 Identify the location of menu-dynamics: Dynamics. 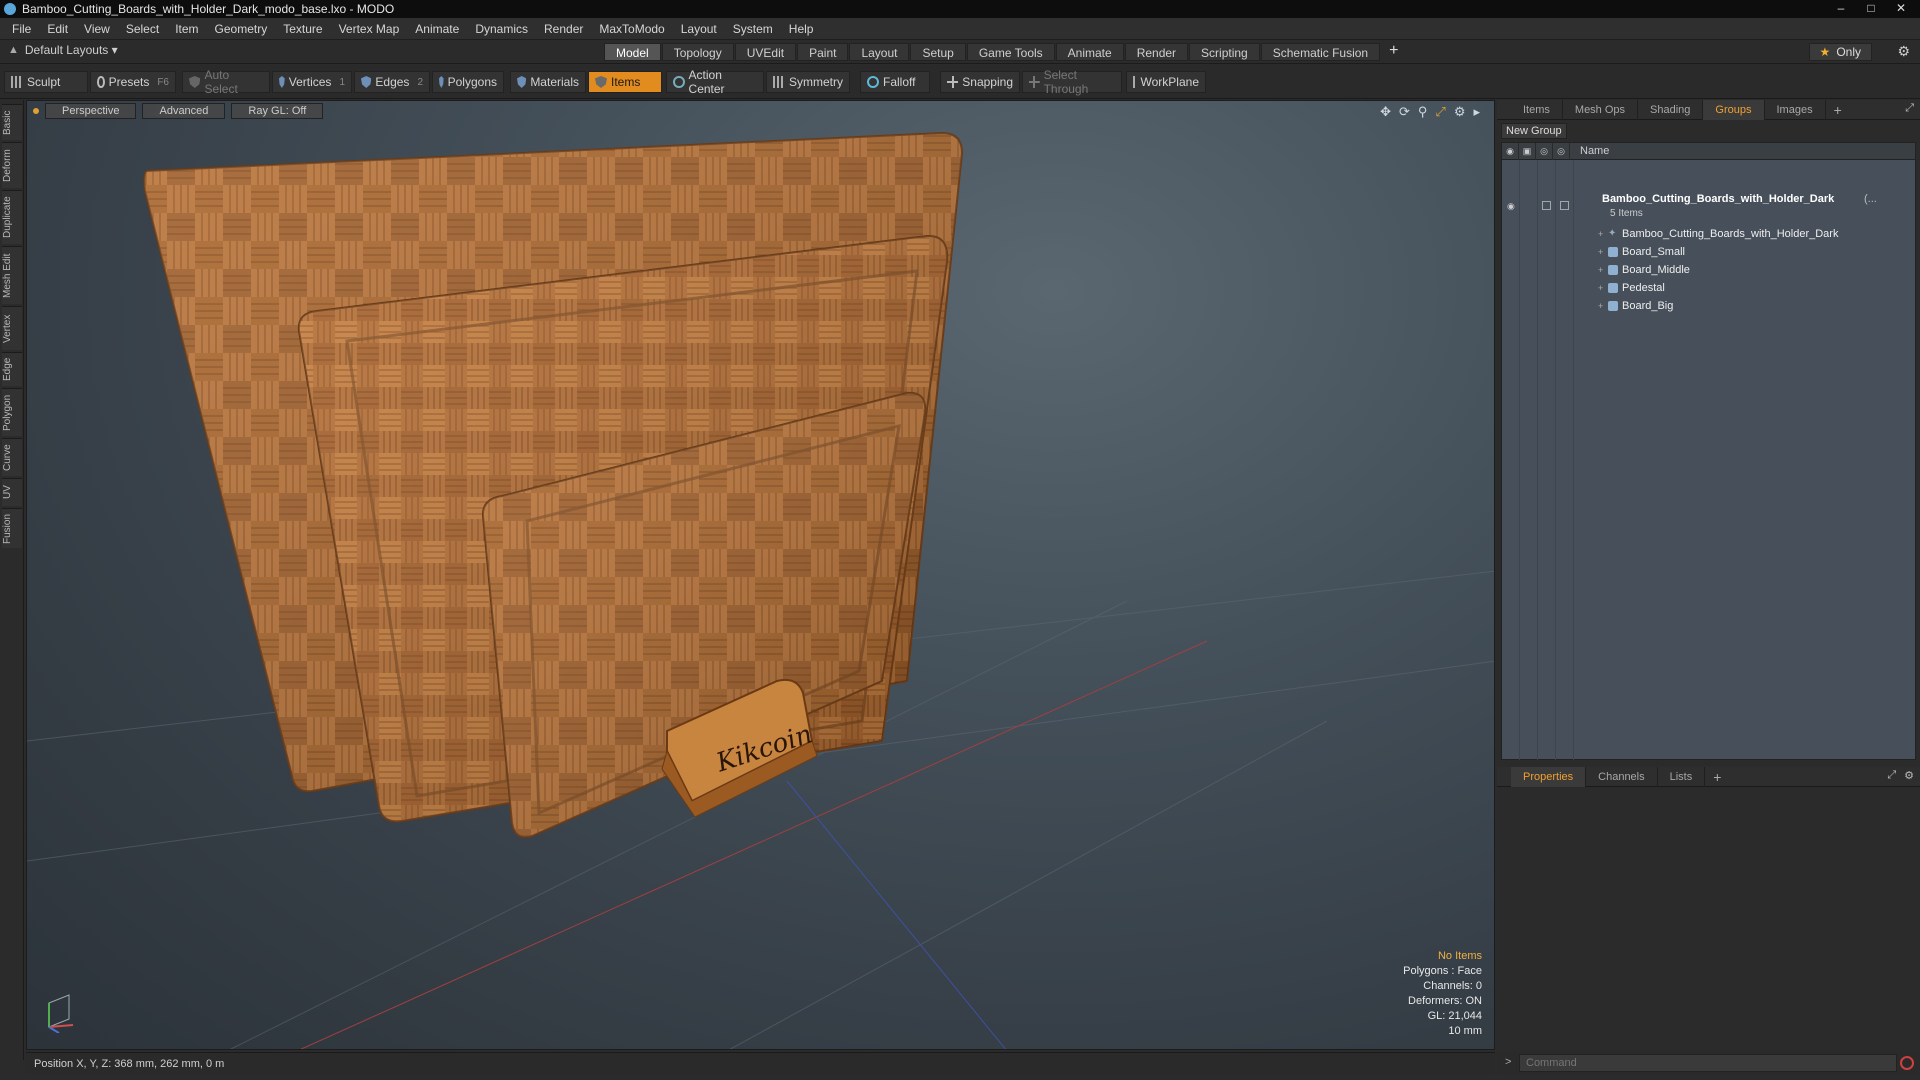
(503, 29).